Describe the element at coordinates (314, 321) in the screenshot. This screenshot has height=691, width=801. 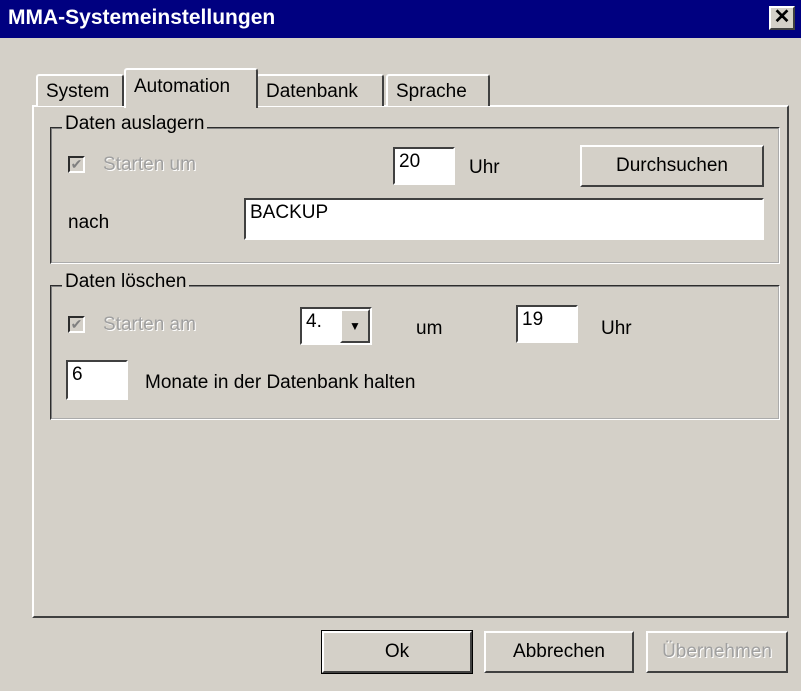
I see `delete-day-value: 4.` at that location.